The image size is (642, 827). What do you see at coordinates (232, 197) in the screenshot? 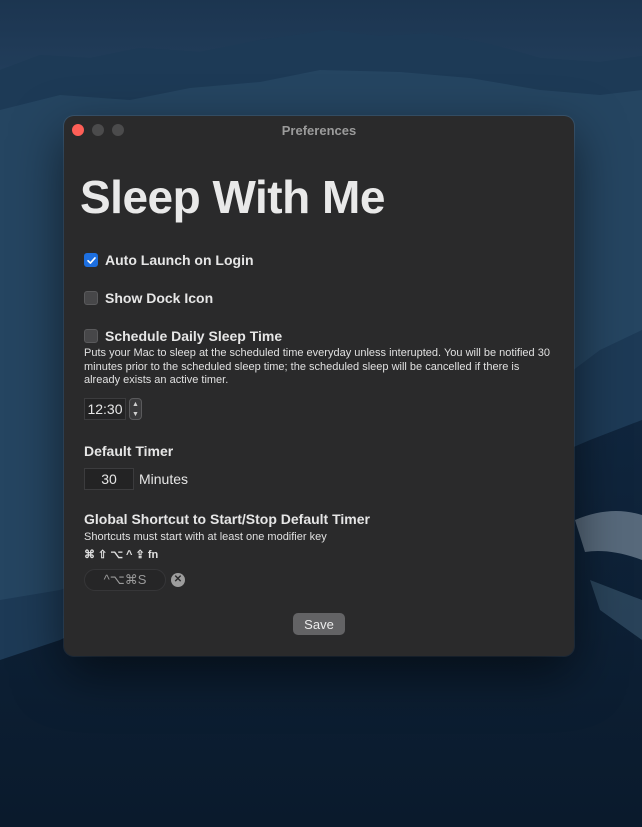
I see `app-title: Sleep With Me` at bounding box center [232, 197].